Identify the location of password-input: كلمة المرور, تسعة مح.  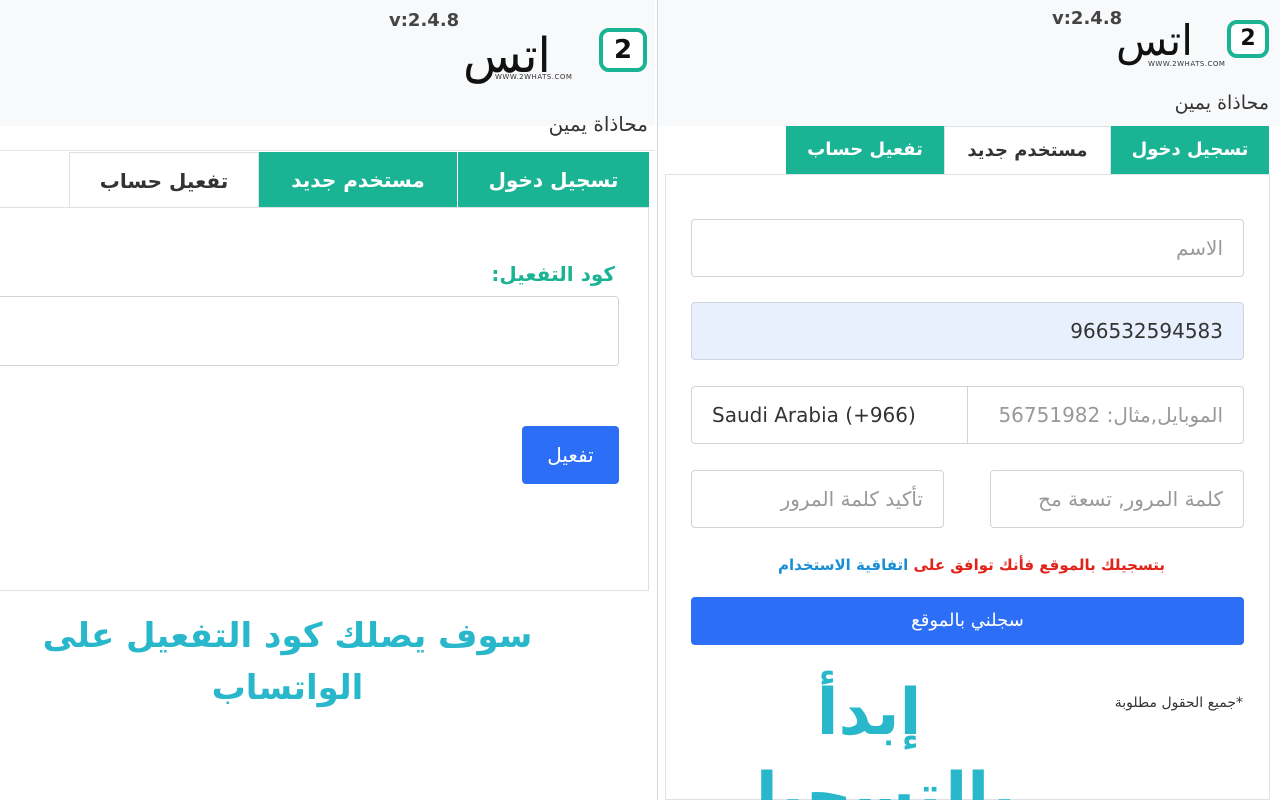
(1117, 499).